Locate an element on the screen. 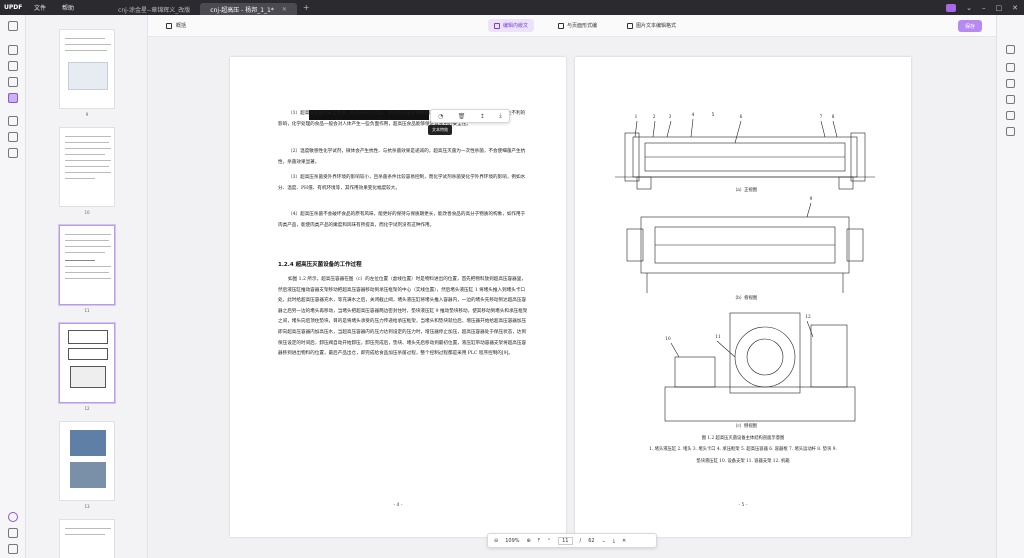 This screenshot has width=1024, height=558. figure-title: 图 1.2 超高压灭菌设备主体结构剖面示意图 is located at coordinates (743, 438).